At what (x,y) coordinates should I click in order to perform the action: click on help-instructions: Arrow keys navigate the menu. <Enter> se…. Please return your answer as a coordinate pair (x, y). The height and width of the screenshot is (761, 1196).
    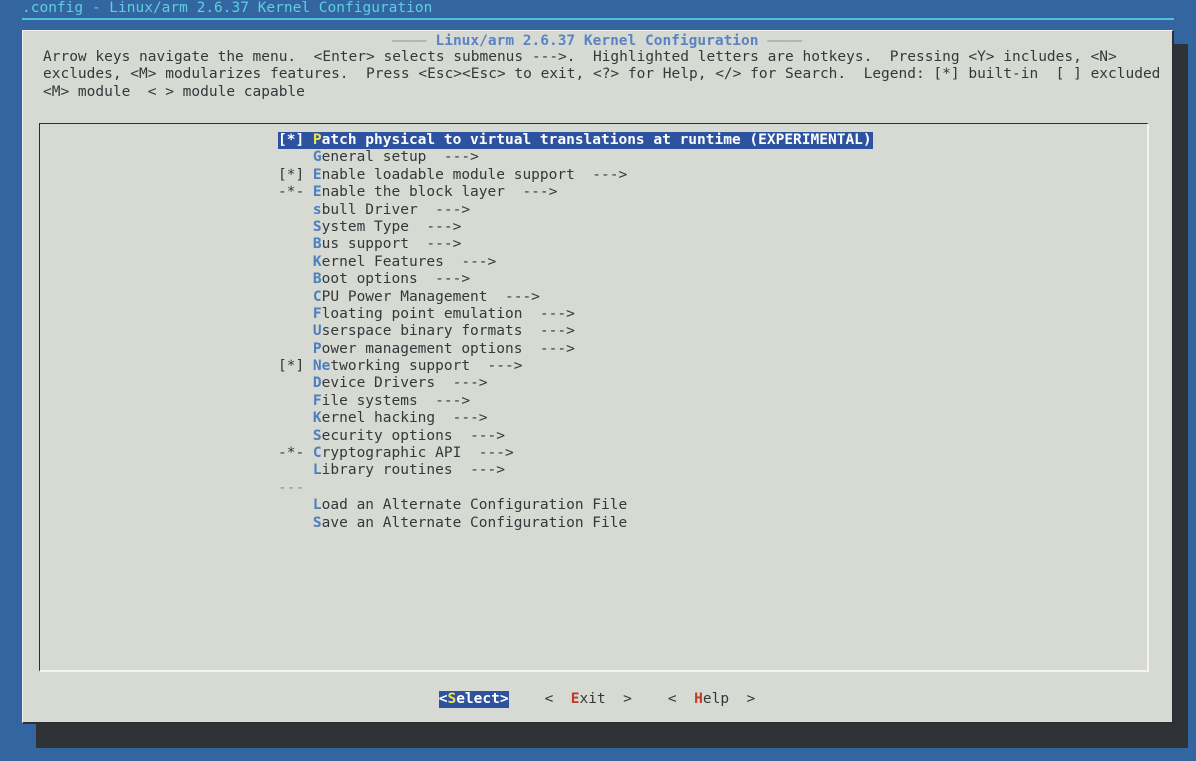
    Looking at the image, I should click on (610, 74).